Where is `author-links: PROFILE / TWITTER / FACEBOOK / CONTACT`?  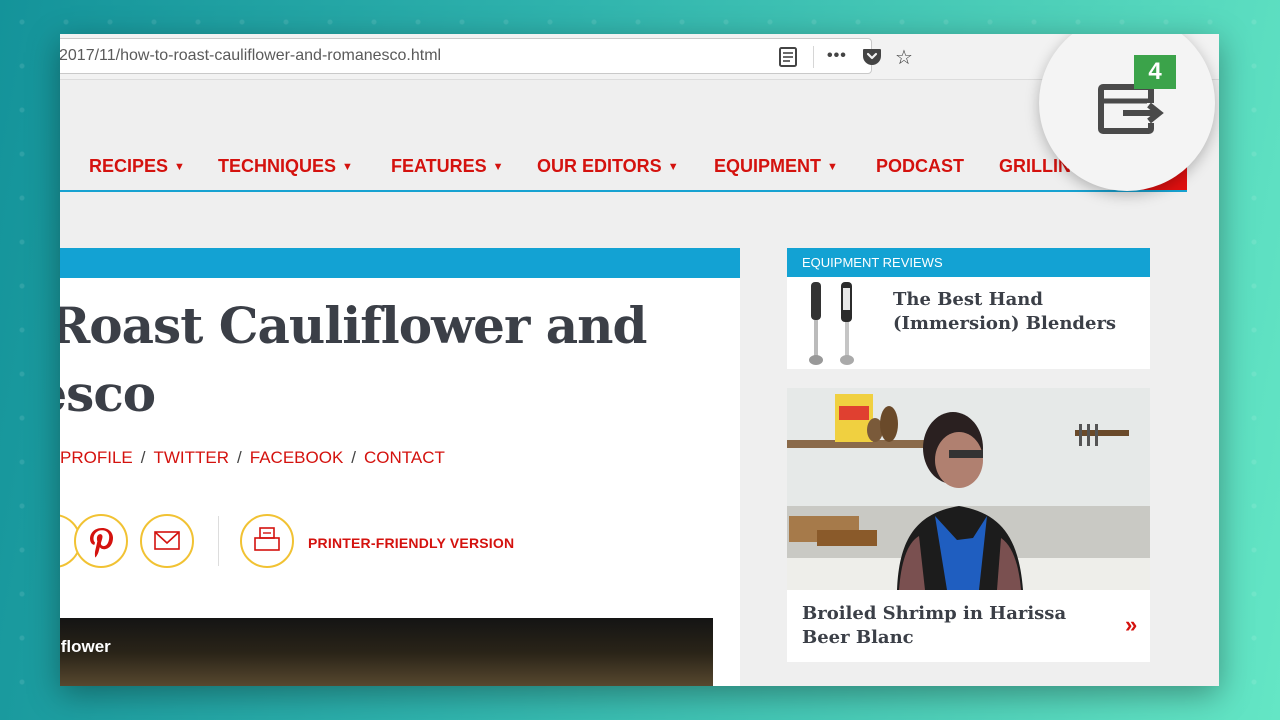
author-links: PROFILE / TWITTER / FACEBOOK / CONTACT is located at coordinates (252, 458).